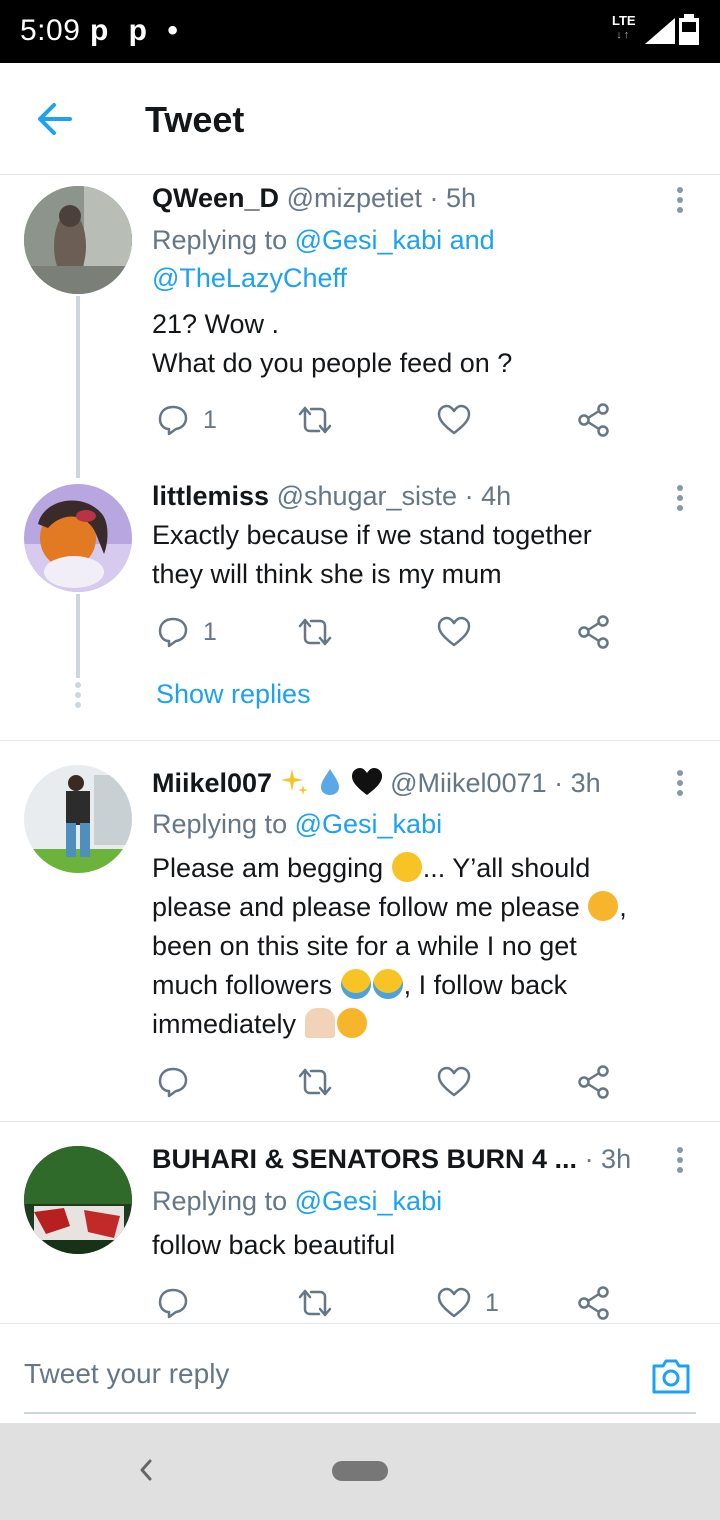 This screenshot has width=720, height=1520. Describe the element at coordinates (146, 1470) in the screenshot. I see `nav-back-icon` at that location.